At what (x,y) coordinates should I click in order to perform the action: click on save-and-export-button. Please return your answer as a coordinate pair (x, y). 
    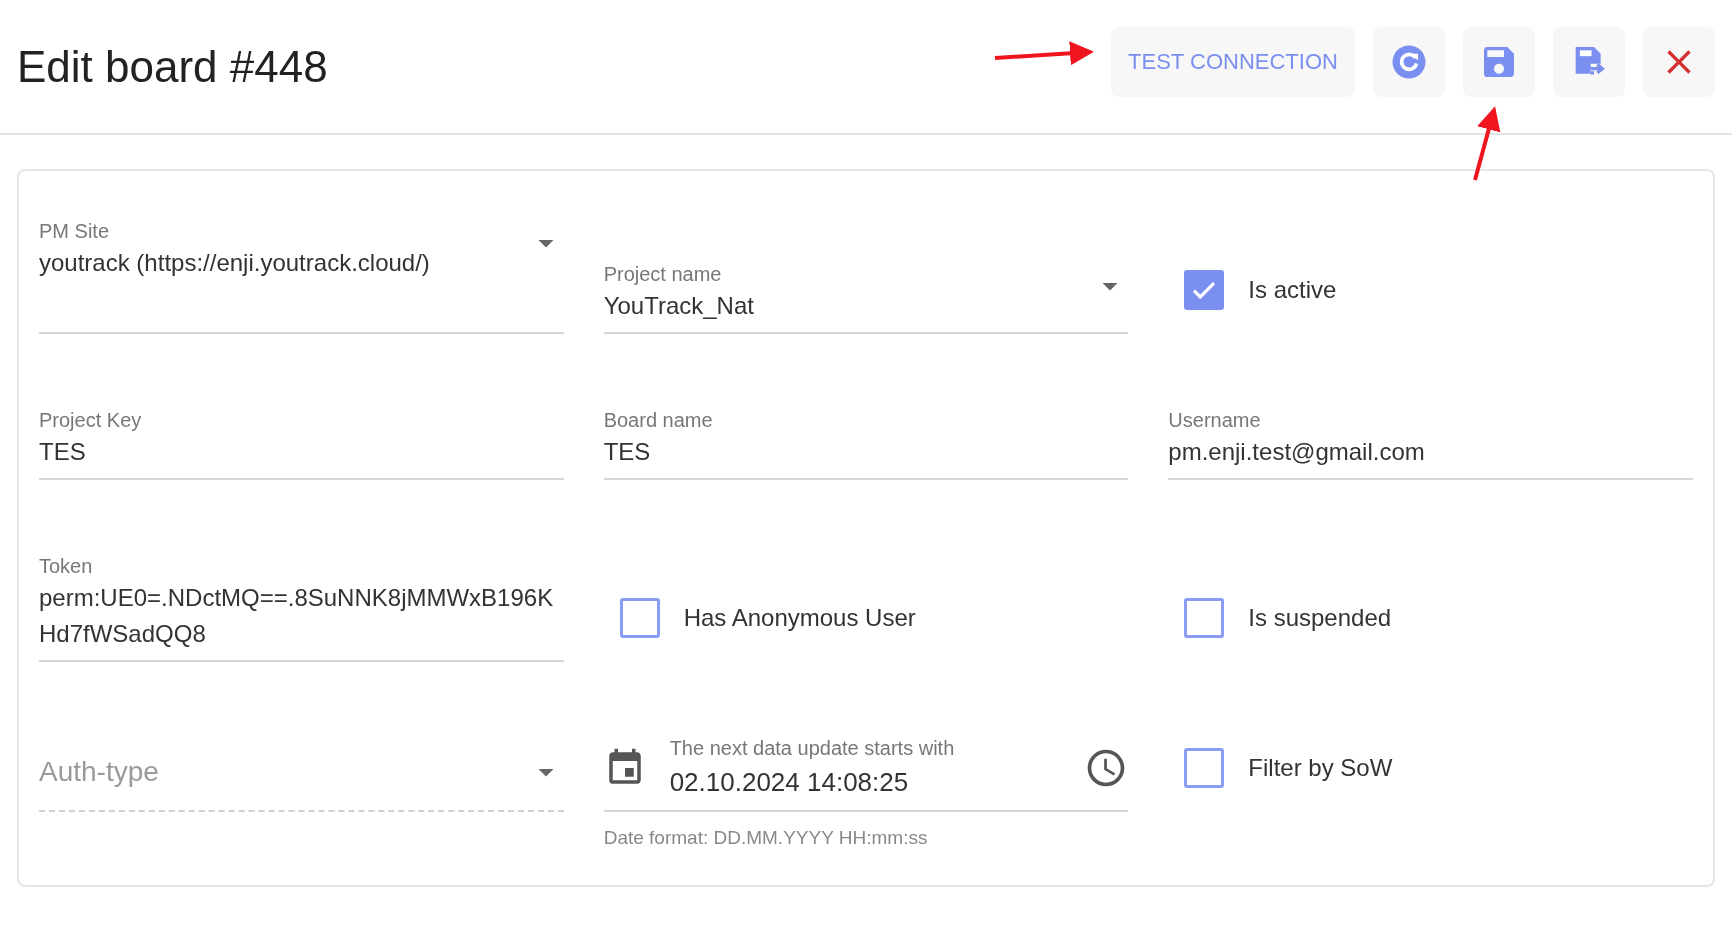
    Looking at the image, I should click on (1589, 61).